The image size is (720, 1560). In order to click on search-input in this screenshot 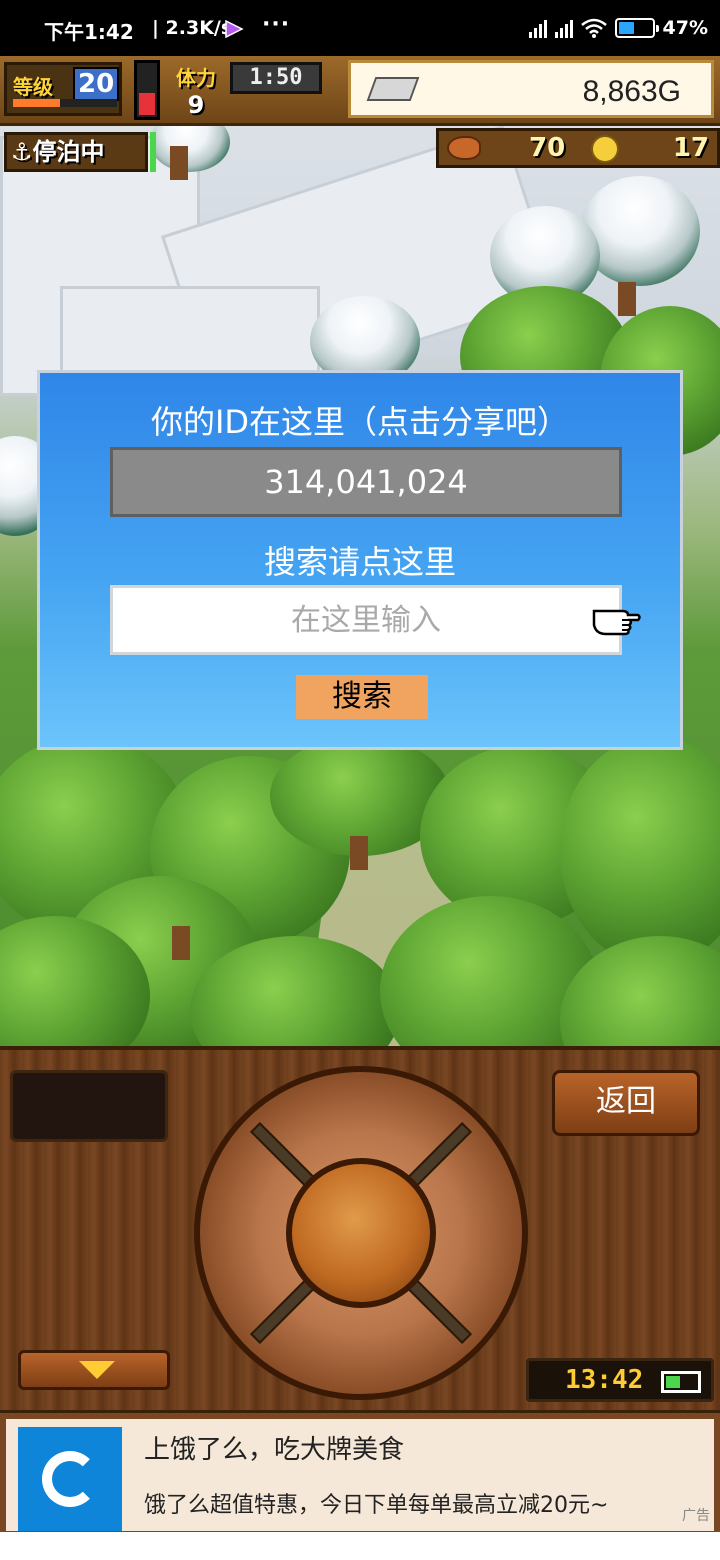, I will do `click(366, 620)`.